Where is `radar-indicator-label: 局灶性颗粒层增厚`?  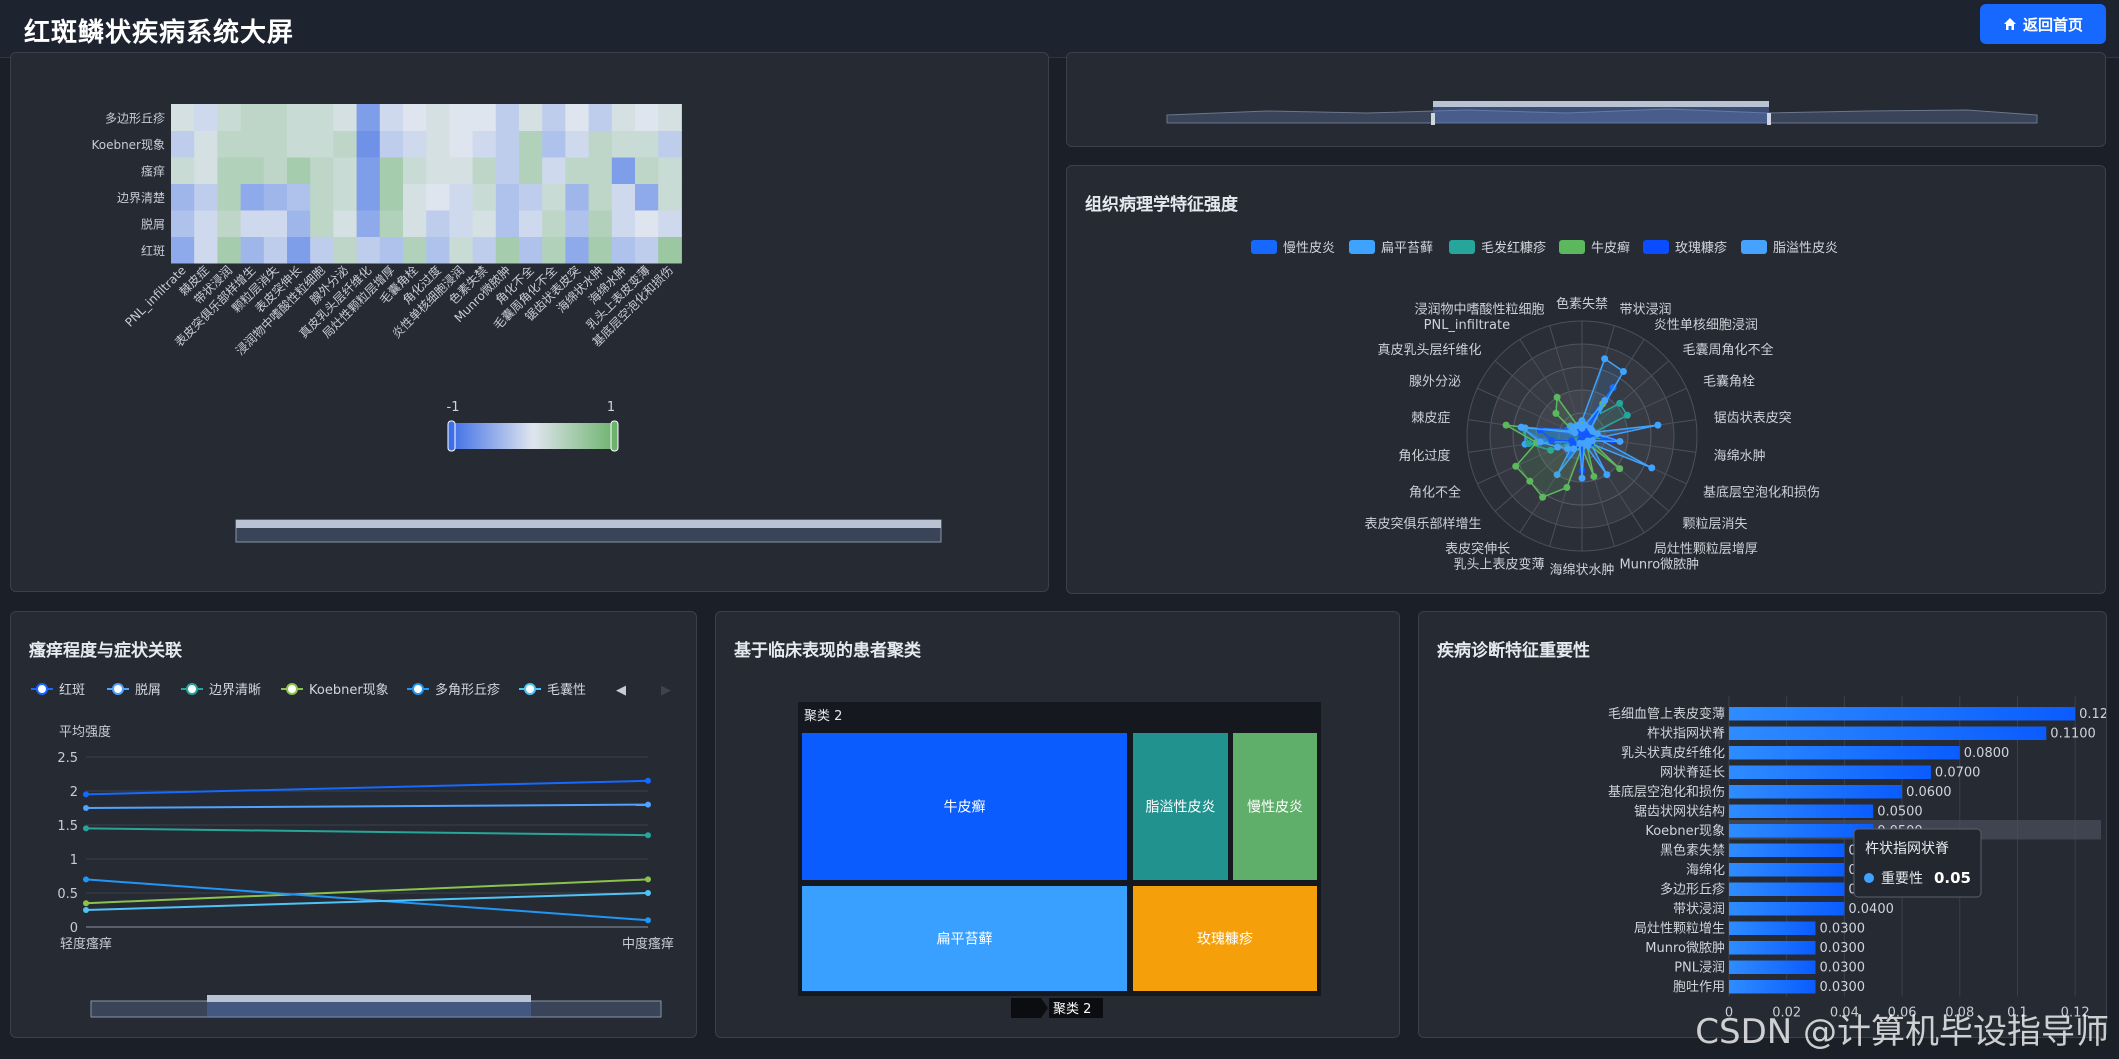
radar-indicator-label: 局灶性颗粒层增厚 is located at coordinates (1706, 549).